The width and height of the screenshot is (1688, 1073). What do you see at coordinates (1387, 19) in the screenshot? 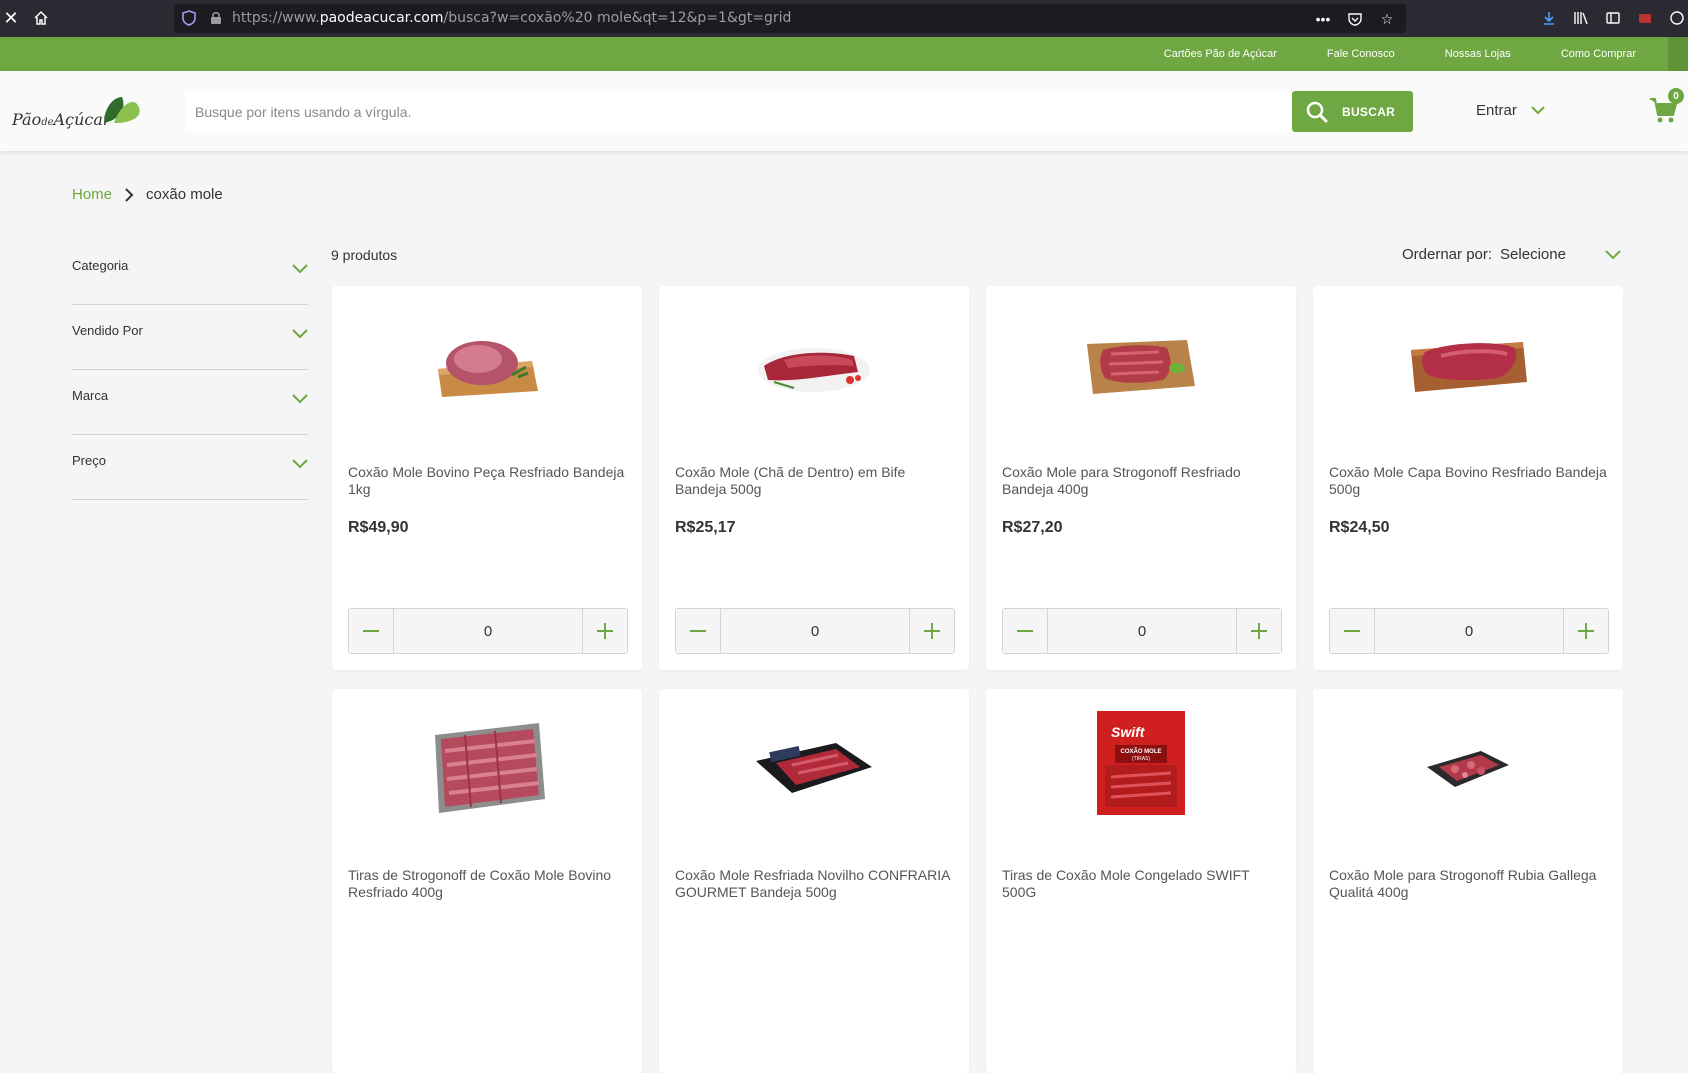
I see `bookmark-star-icon: ☆` at bounding box center [1387, 19].